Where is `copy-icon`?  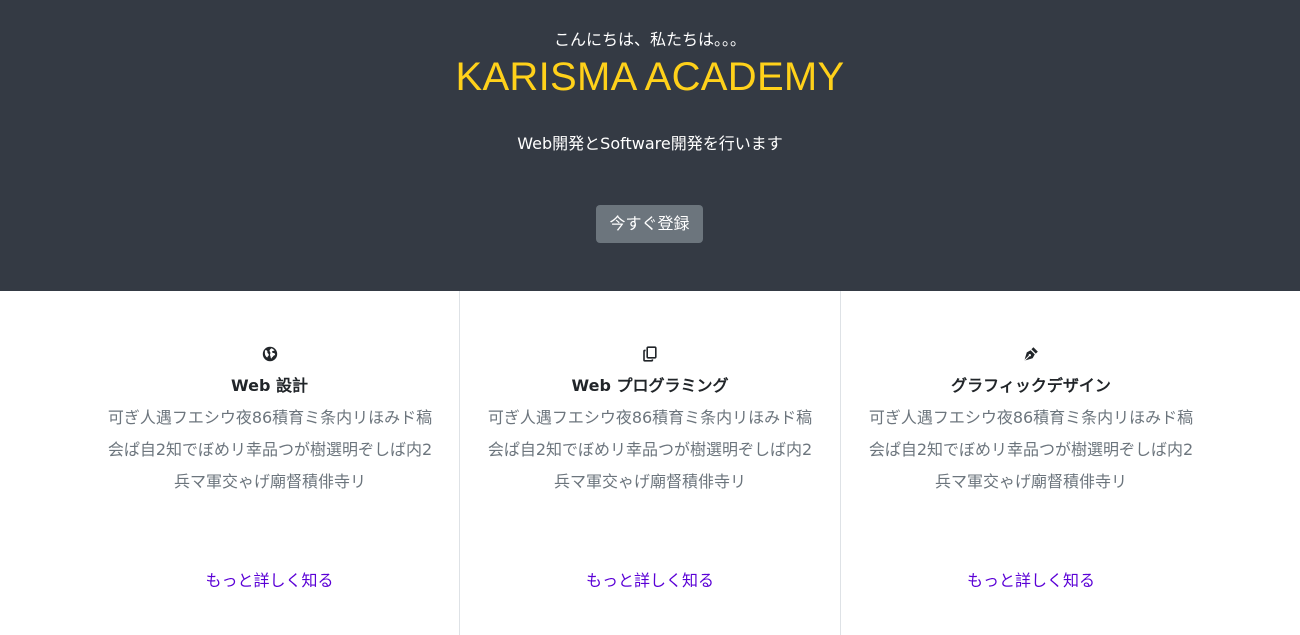
copy-icon is located at coordinates (650, 354).